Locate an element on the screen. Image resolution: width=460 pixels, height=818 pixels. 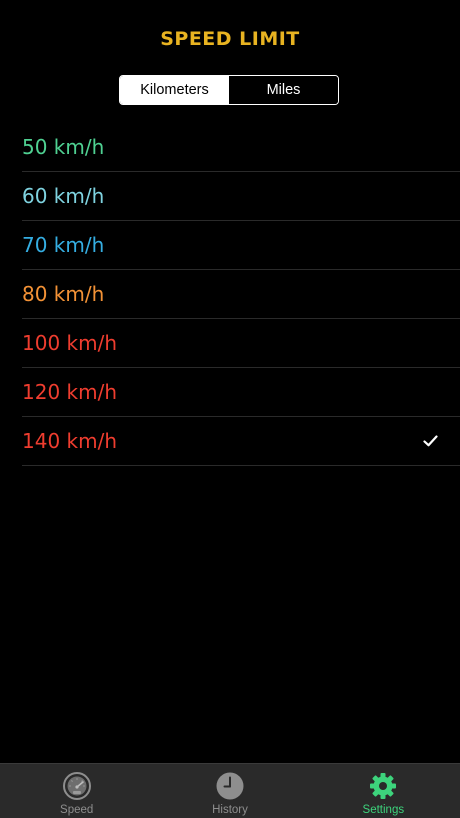
tab-history: History is located at coordinates (229, 791).